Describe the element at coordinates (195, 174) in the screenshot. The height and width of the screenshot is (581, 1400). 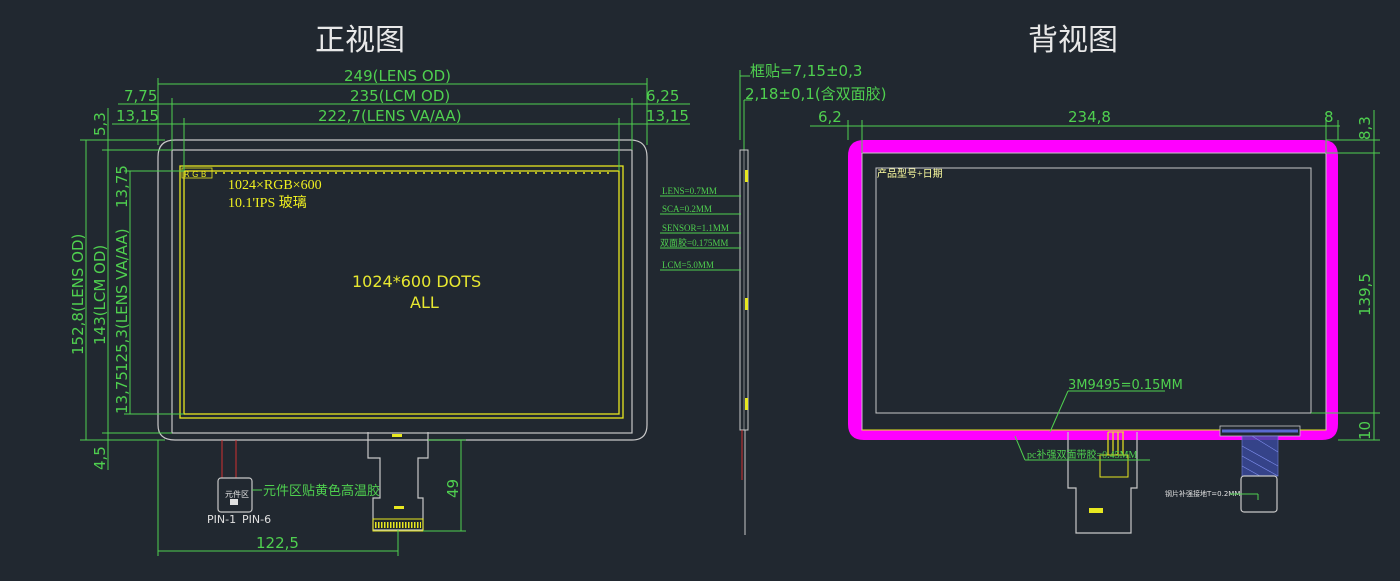
I see `rgb-label: R G B` at that location.